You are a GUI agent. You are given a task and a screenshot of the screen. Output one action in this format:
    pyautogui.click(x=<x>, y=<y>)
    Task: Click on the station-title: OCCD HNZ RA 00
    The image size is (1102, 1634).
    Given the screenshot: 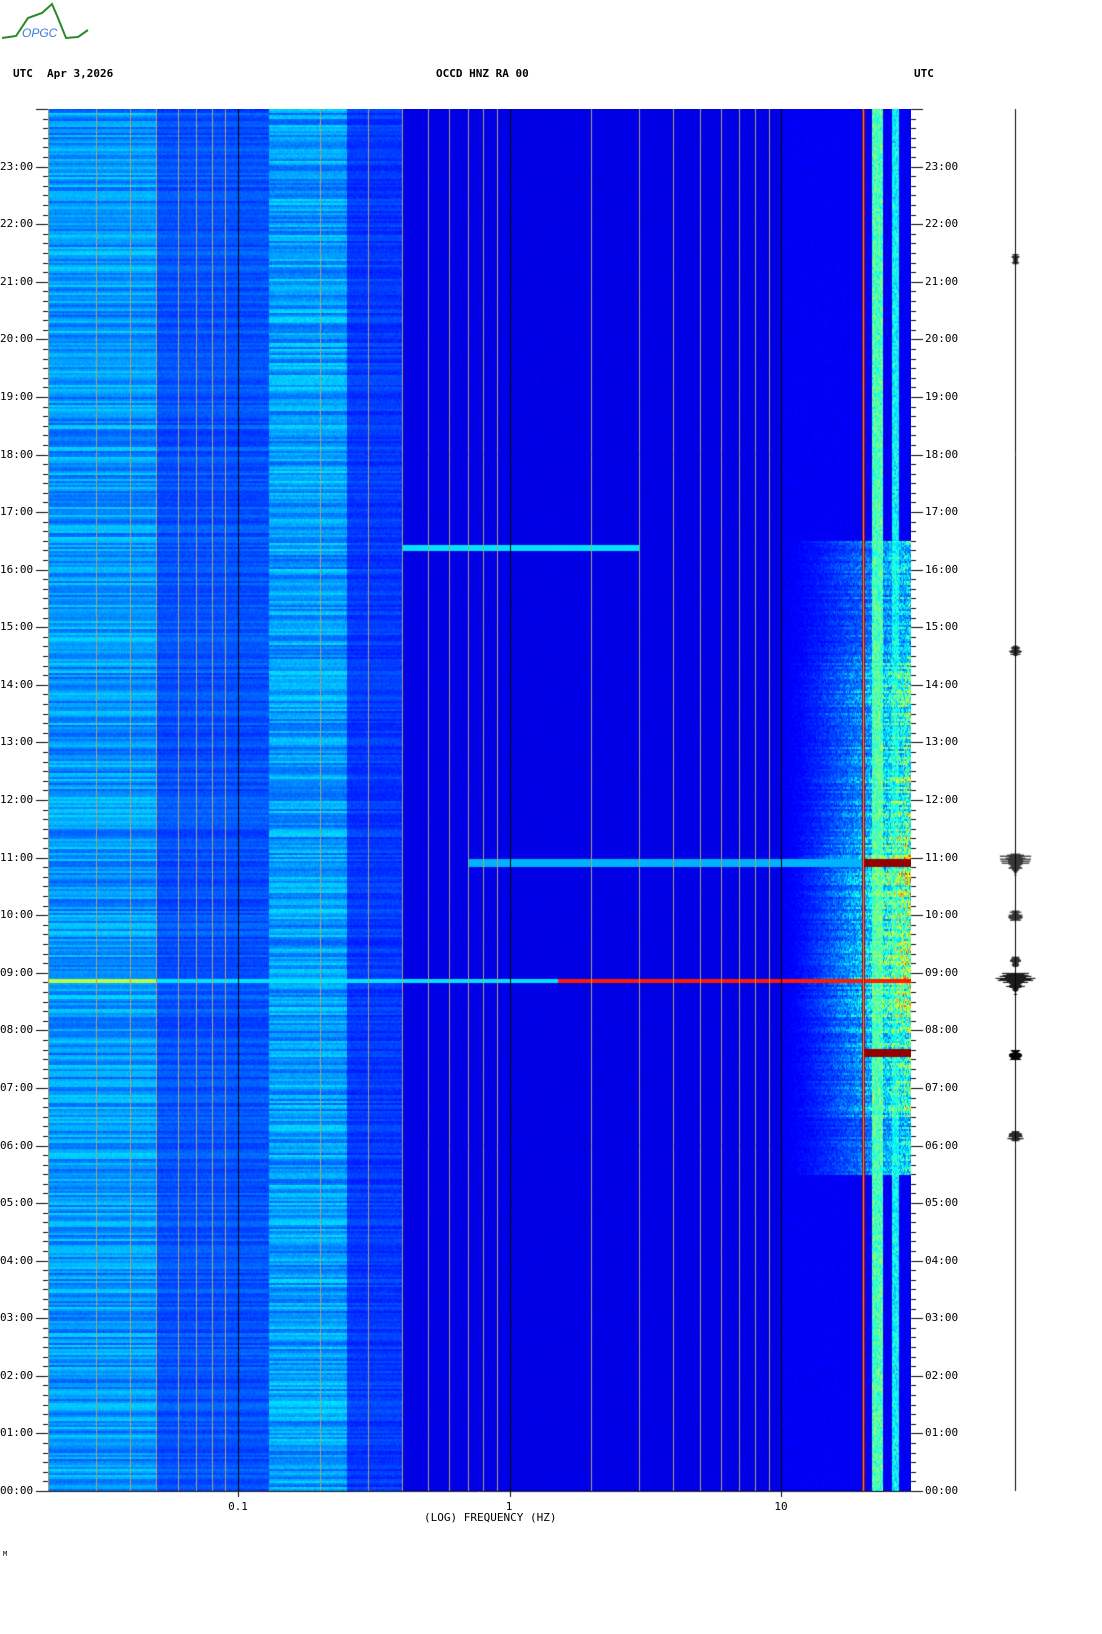 What is the action you would take?
    pyautogui.click(x=482, y=73)
    